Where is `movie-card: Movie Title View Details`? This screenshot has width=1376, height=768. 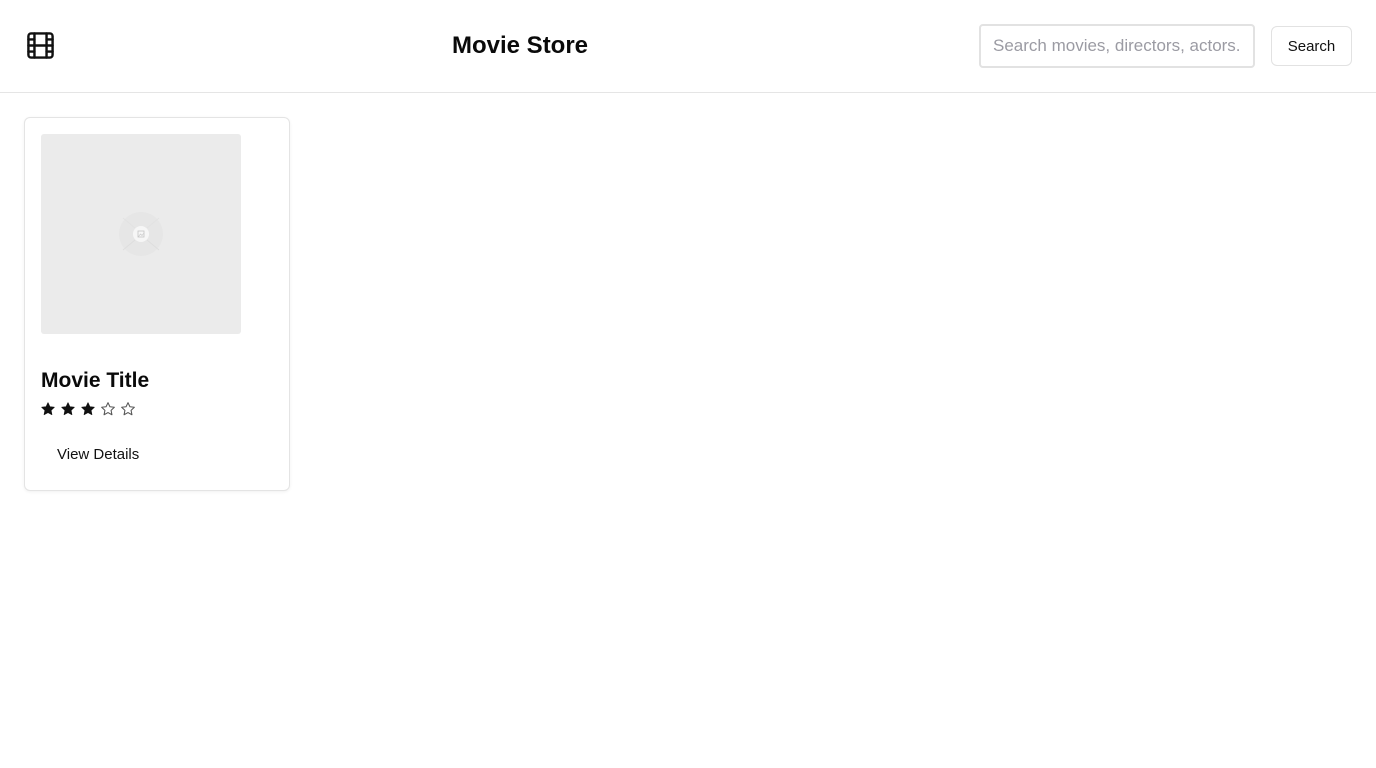
movie-card: Movie Title View Details is located at coordinates (157, 304).